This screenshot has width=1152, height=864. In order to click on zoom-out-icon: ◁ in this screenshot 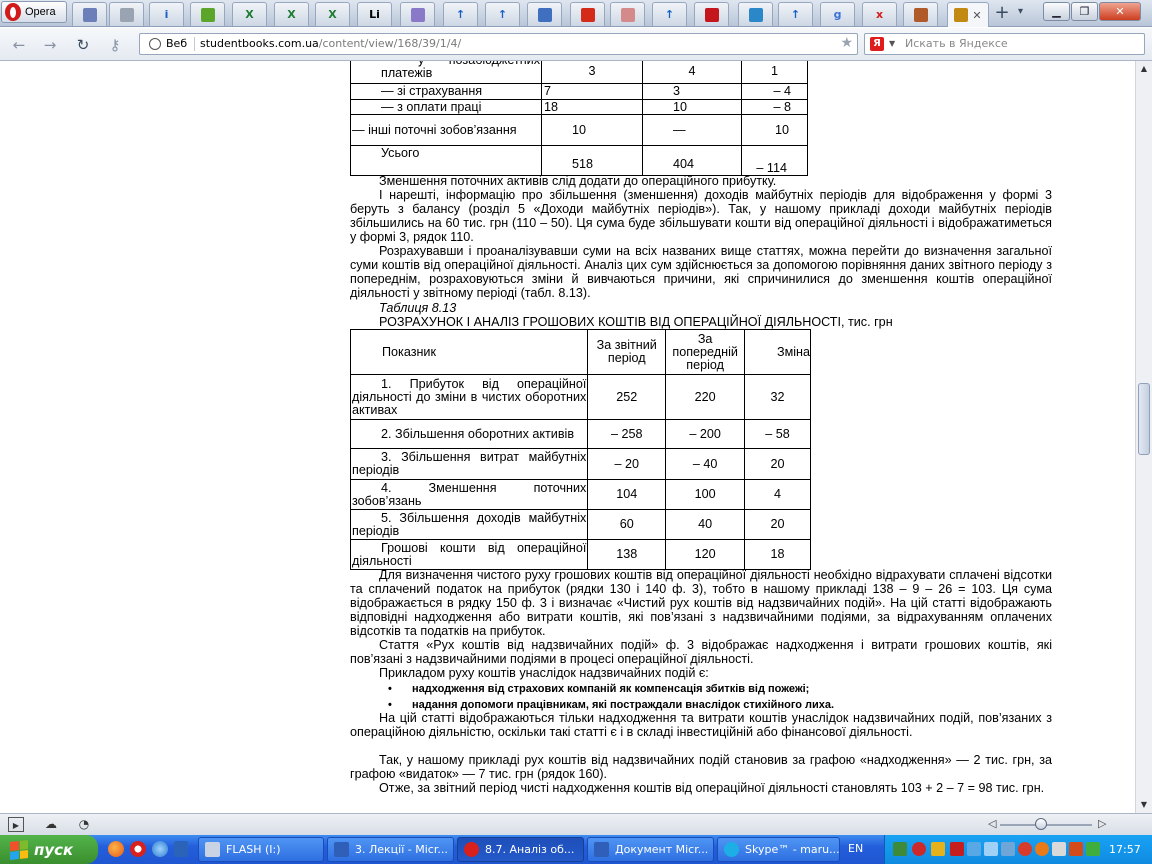, I will do `click(992, 823)`.